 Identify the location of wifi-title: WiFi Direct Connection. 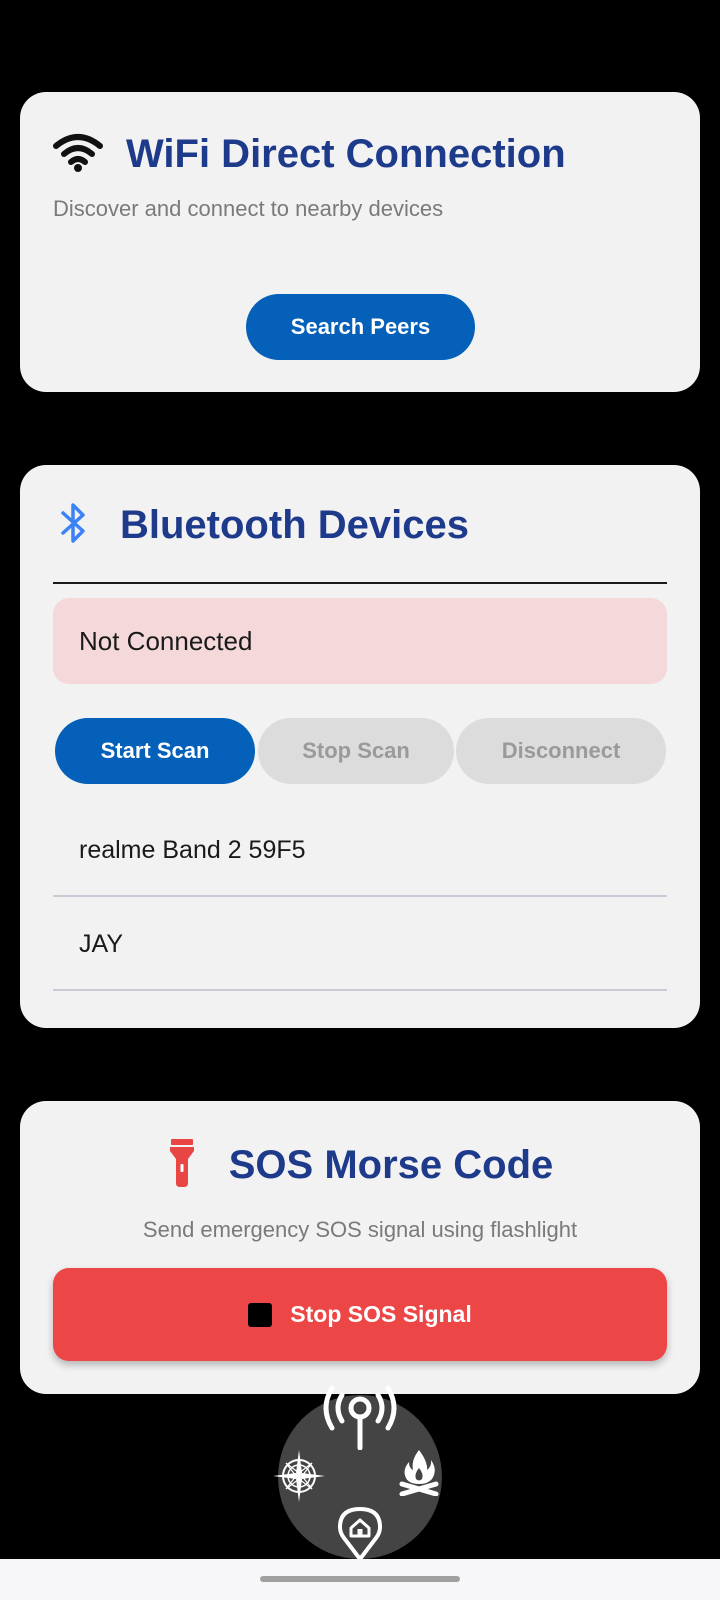
(346, 154).